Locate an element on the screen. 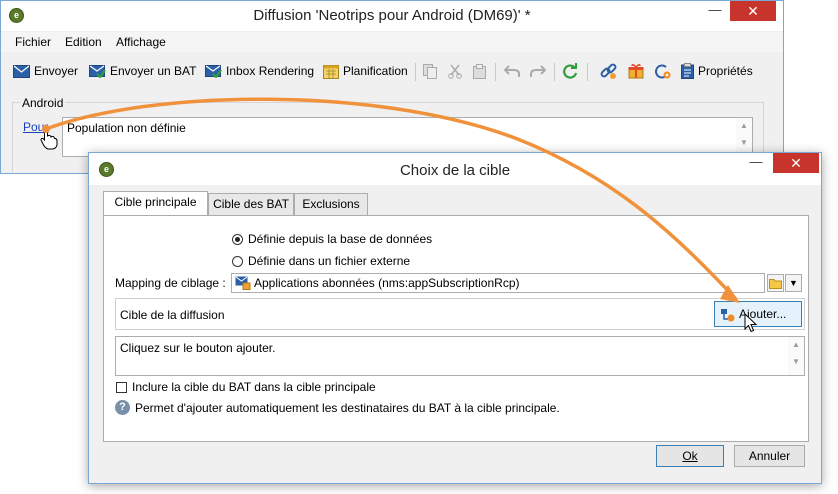  arrow-start-dot is located at coordinates (46, 129).